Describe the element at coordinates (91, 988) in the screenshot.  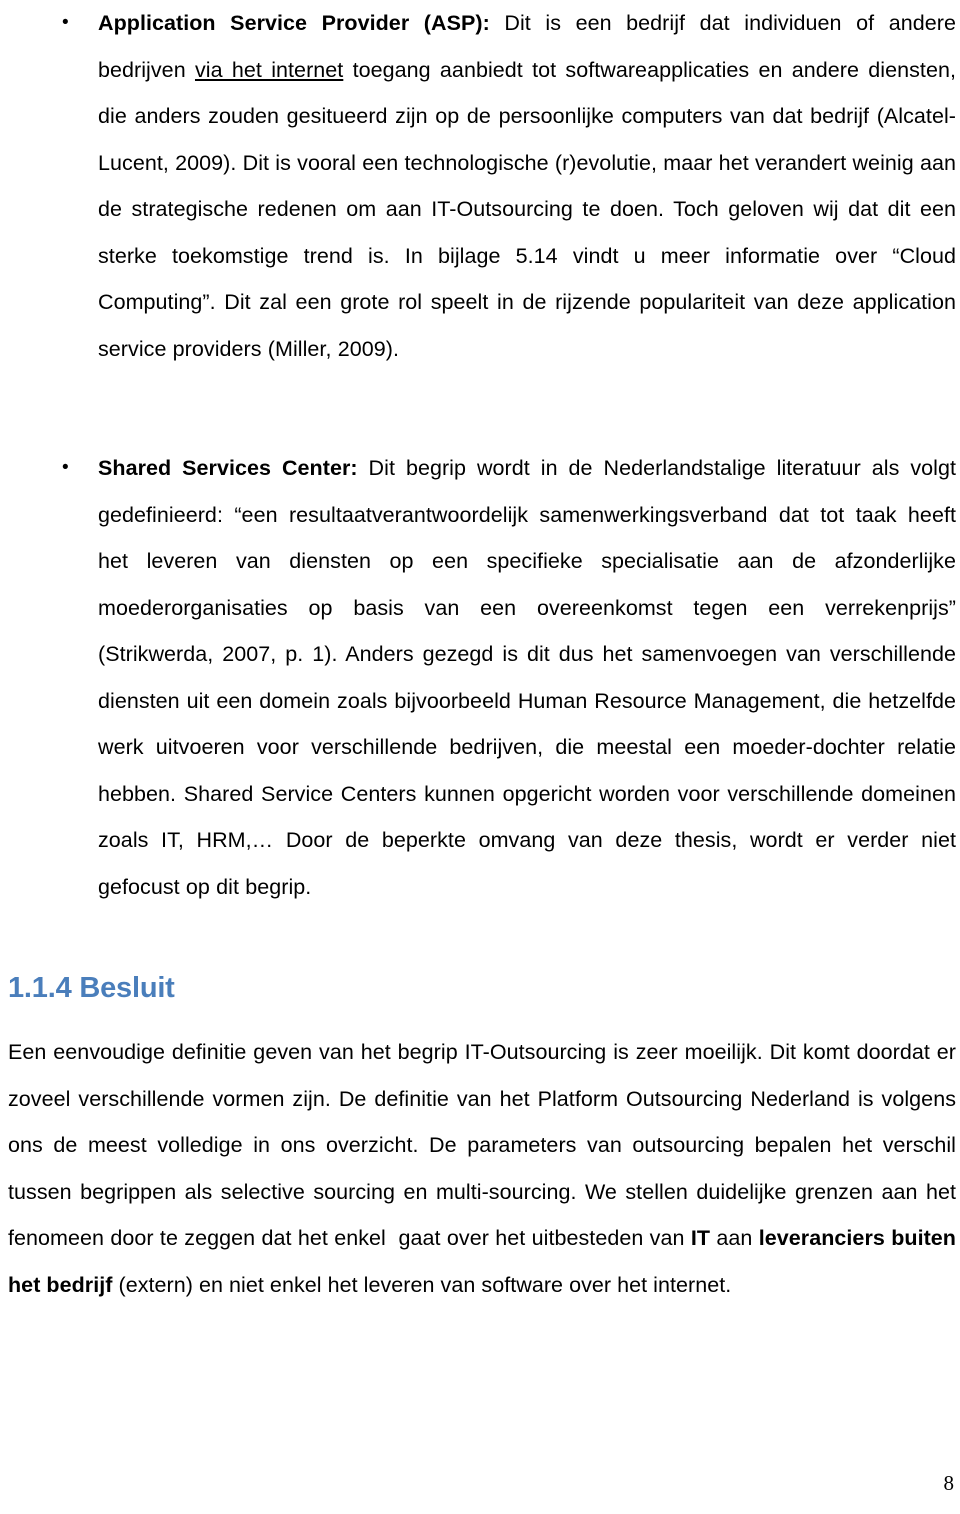
I see `section-heading-besluit: 1.1.4 Besluit` at that location.